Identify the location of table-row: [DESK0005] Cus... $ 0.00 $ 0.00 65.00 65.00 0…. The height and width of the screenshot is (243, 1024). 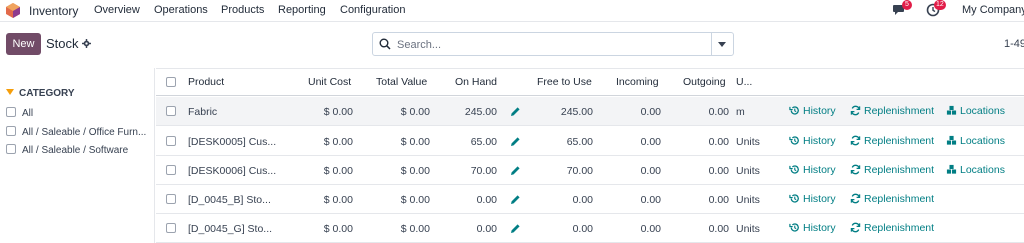
(590, 141).